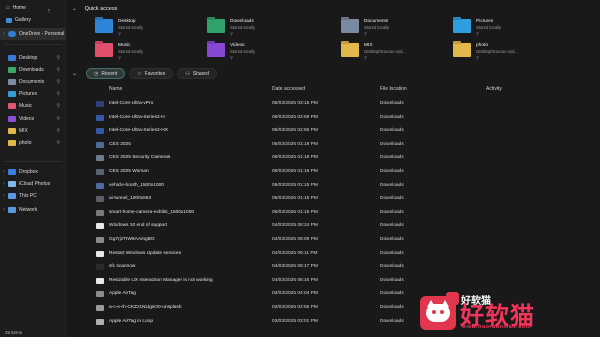 The width and height of the screenshot is (600, 337). What do you see at coordinates (482, 45) in the screenshot?
I see `folder-name: photo` at bounding box center [482, 45].